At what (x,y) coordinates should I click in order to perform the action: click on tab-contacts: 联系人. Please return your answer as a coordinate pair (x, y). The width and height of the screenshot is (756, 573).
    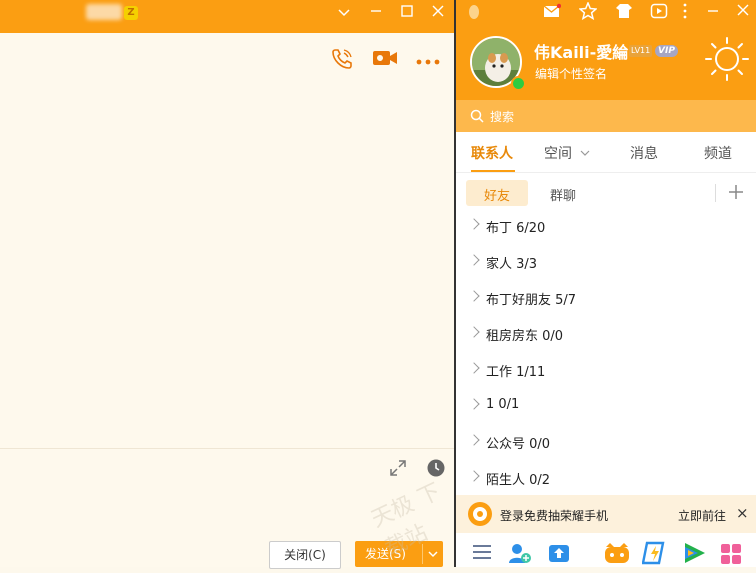
    Looking at the image, I should click on (492, 153).